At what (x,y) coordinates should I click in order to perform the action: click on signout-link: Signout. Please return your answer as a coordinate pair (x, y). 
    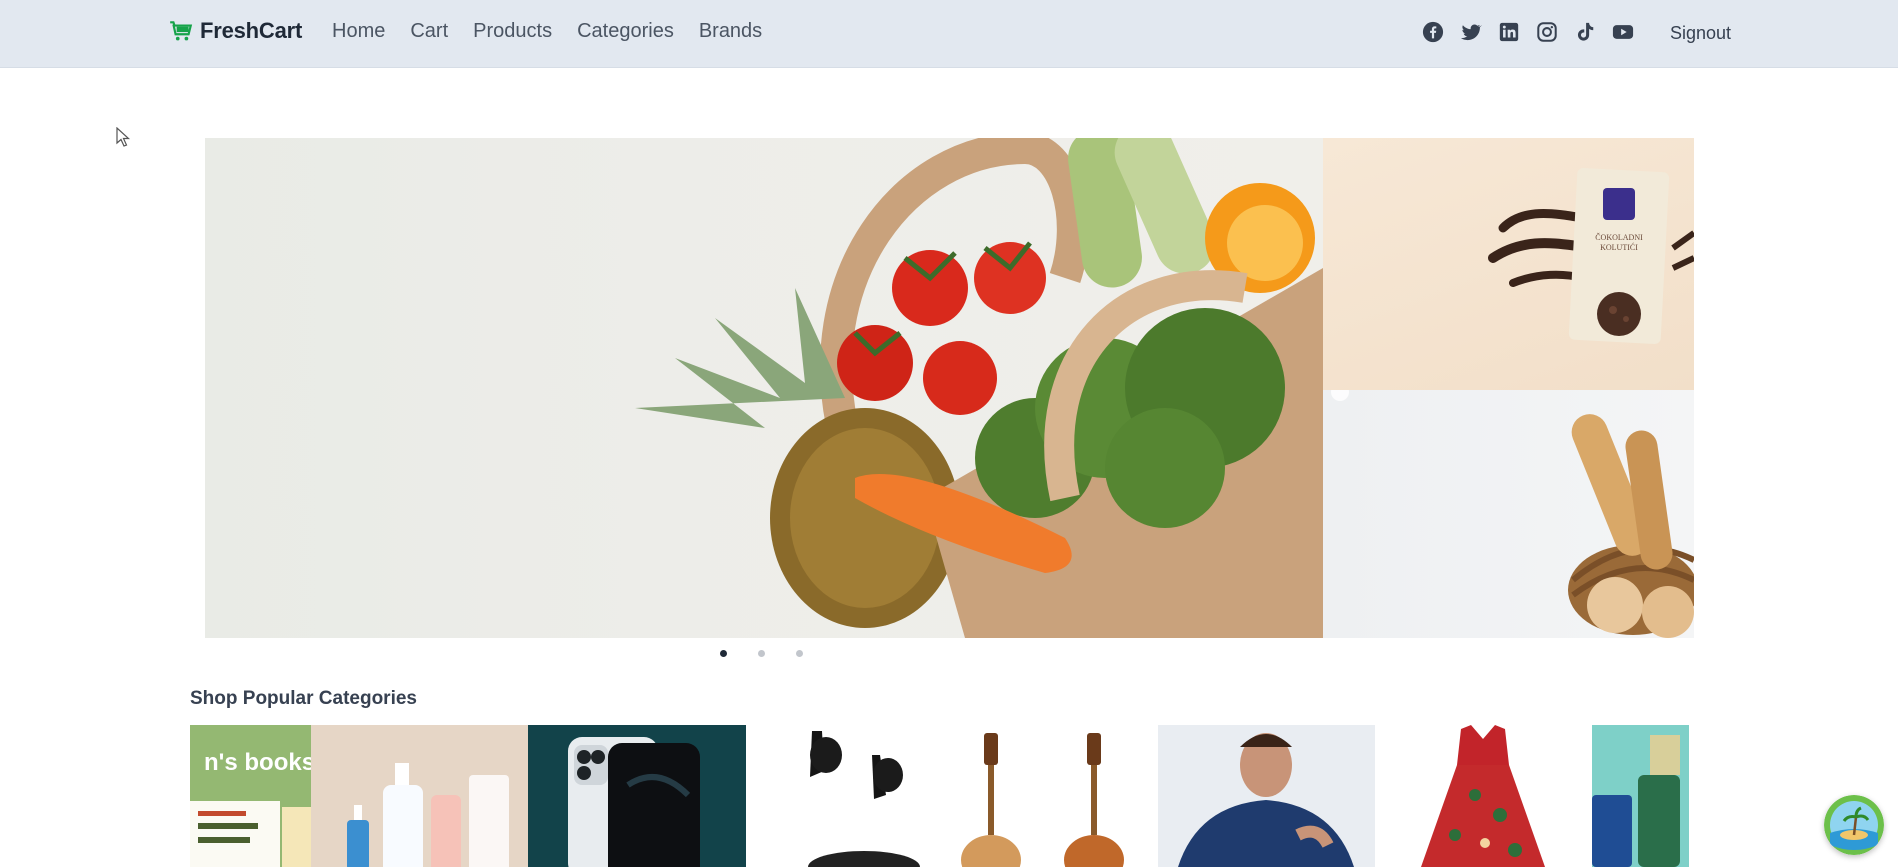
    Looking at the image, I should click on (1700, 33).